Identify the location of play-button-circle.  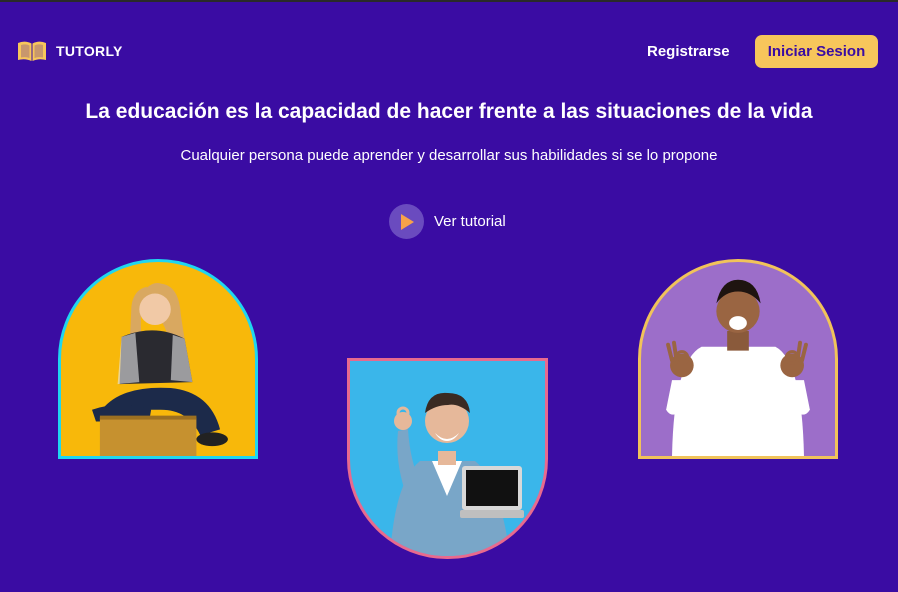
(406, 221).